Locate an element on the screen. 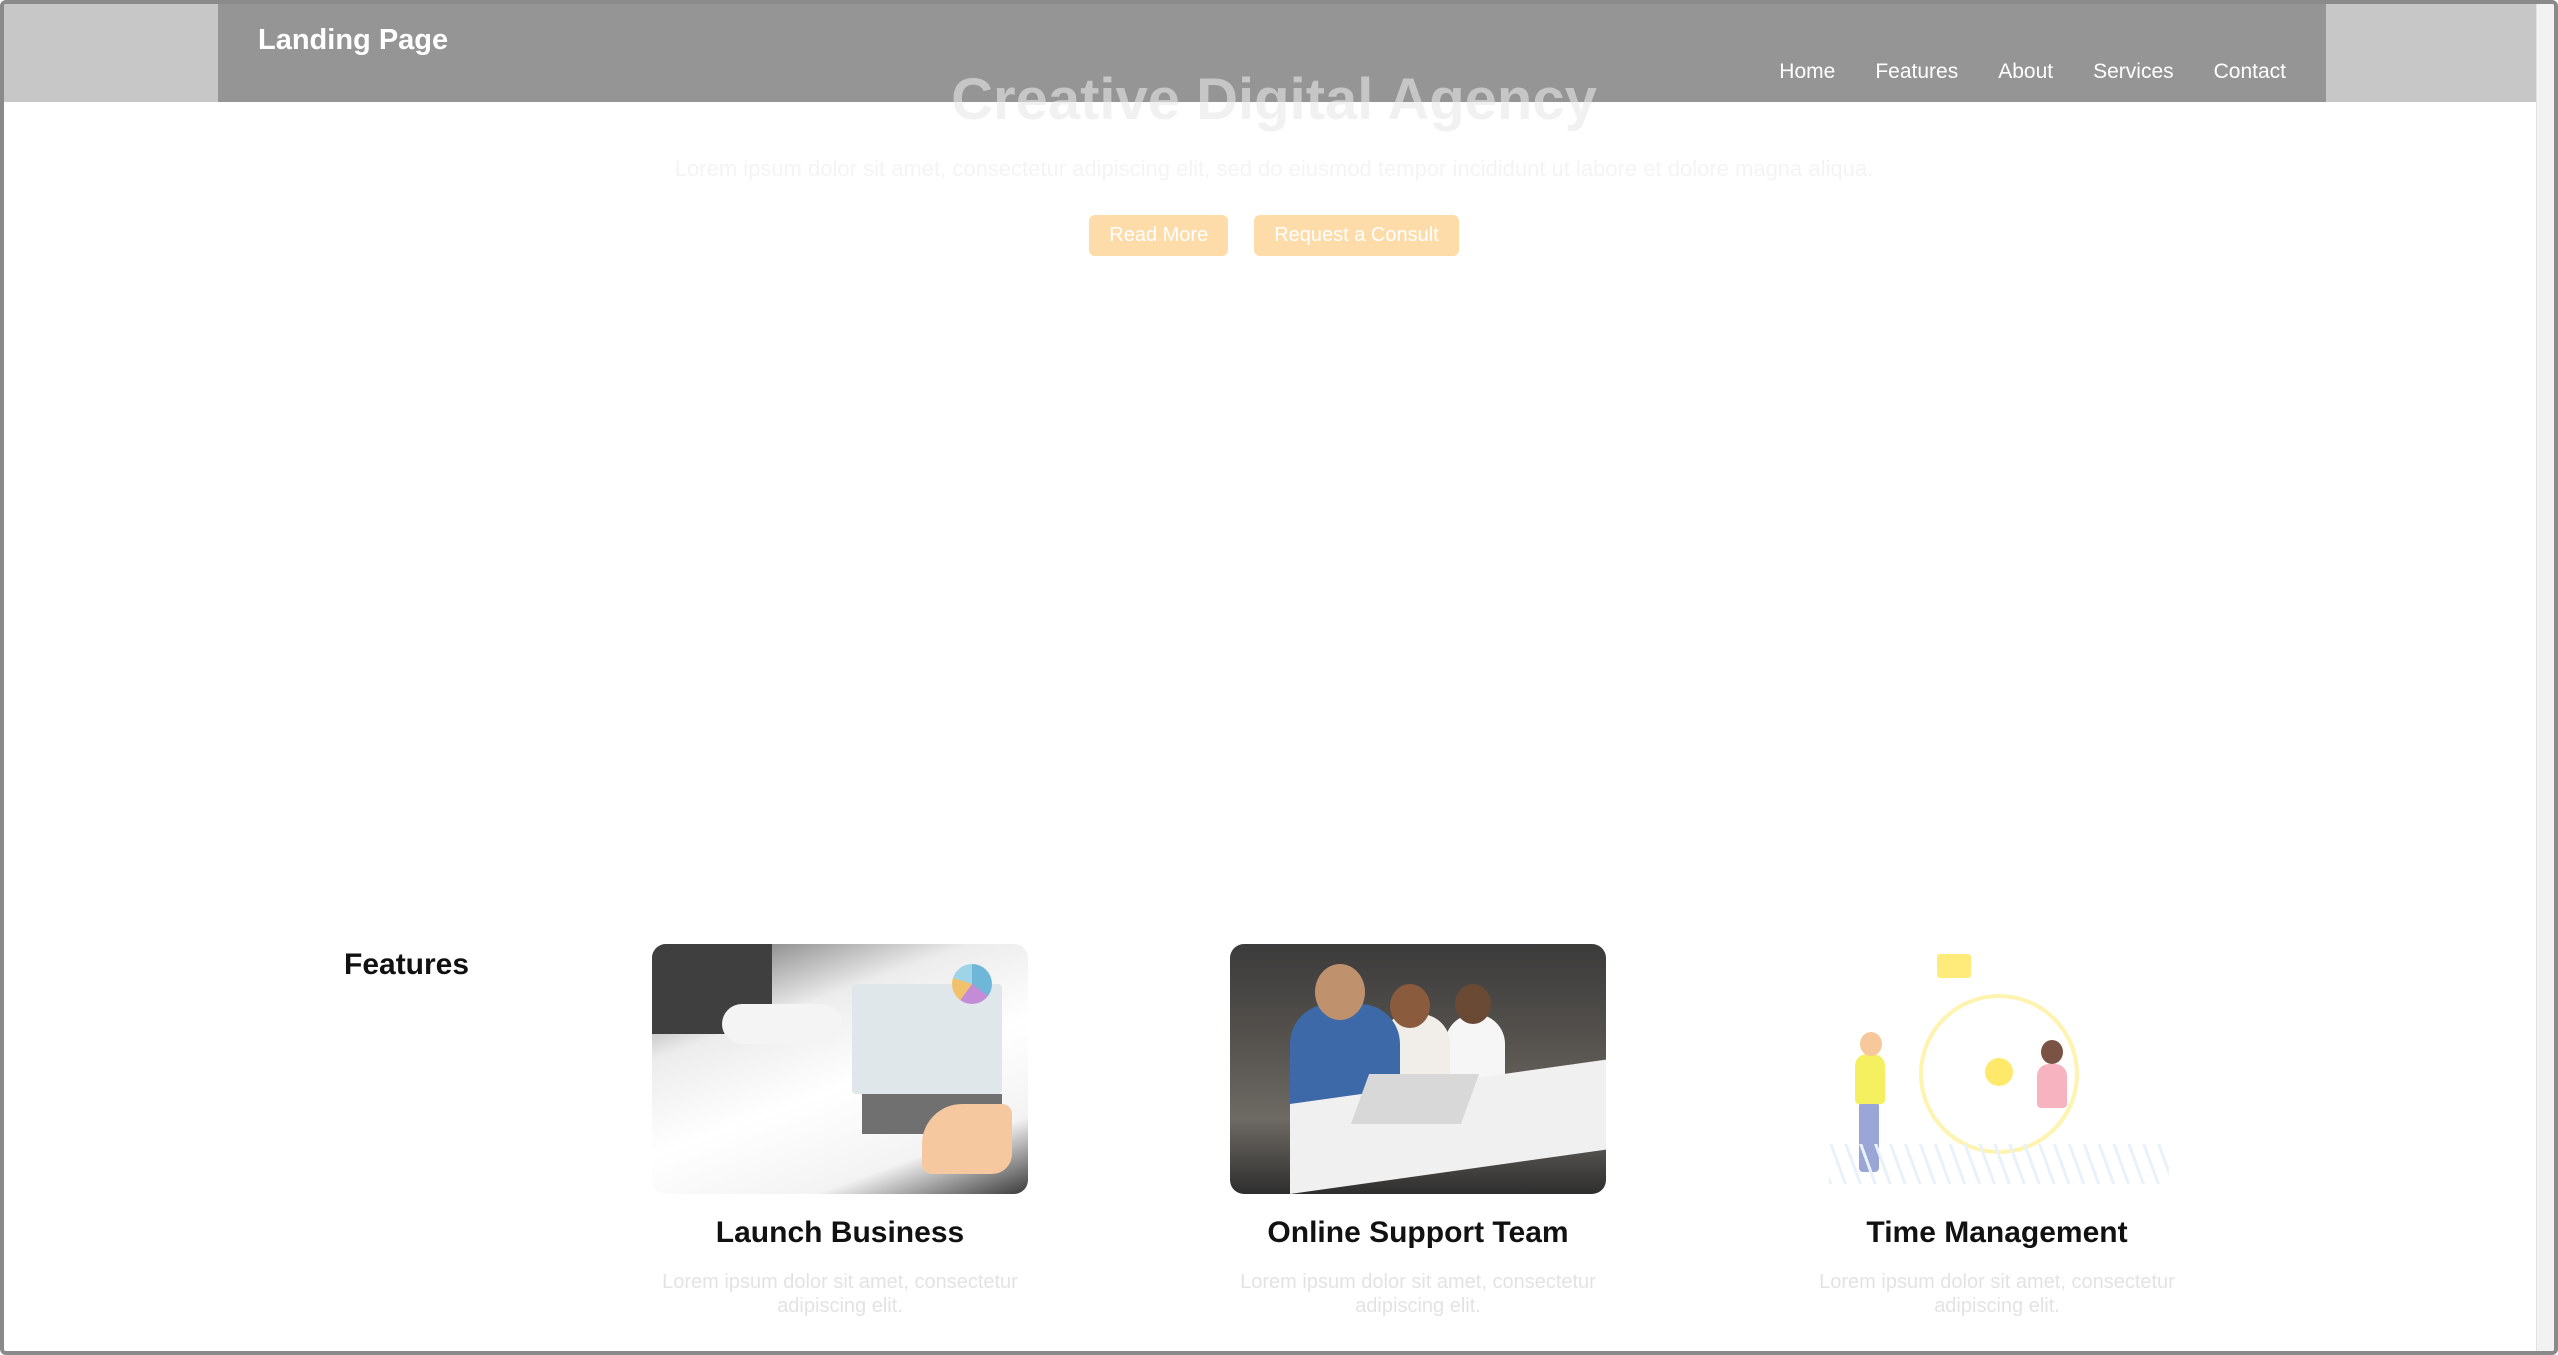  feature-card-title: Time Management is located at coordinates (1997, 1232).